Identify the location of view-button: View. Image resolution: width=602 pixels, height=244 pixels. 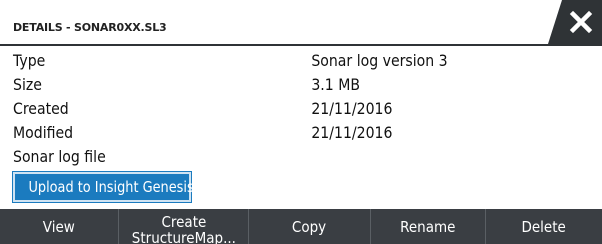
(59, 226).